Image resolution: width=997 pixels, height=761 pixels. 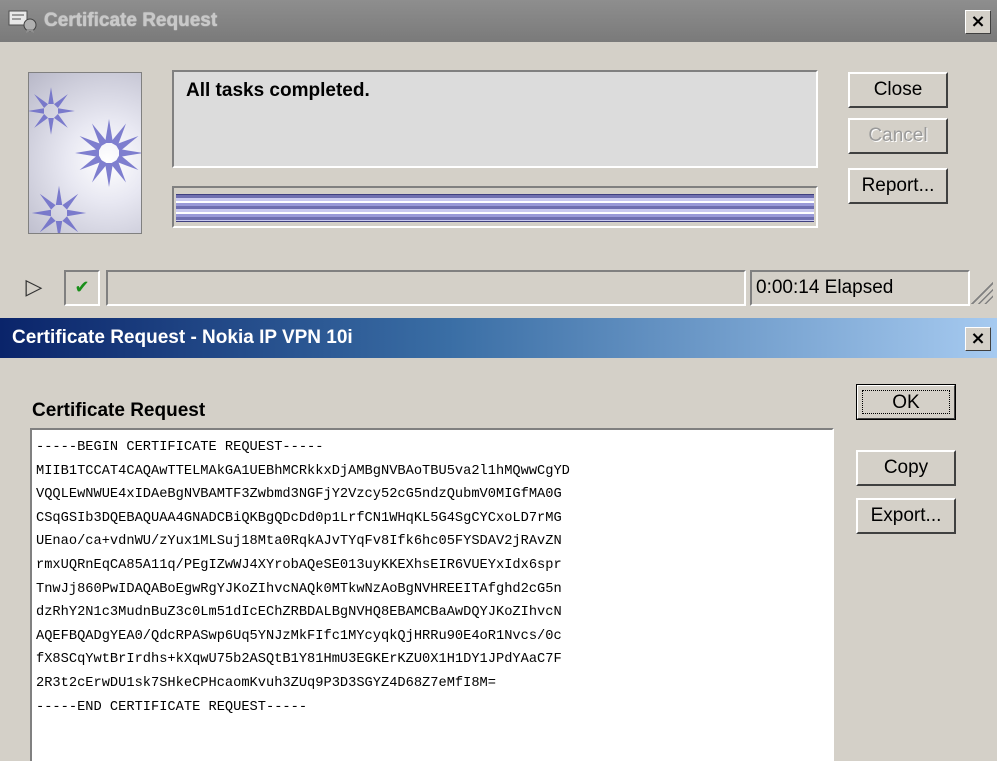 What do you see at coordinates (22, 21) in the screenshot?
I see `certificate-app-icon` at bounding box center [22, 21].